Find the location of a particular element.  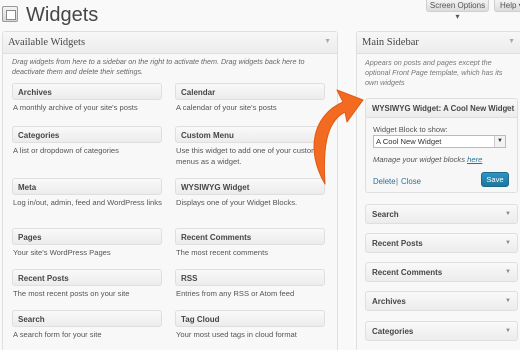

widget-label: RSS is located at coordinates (189, 278).